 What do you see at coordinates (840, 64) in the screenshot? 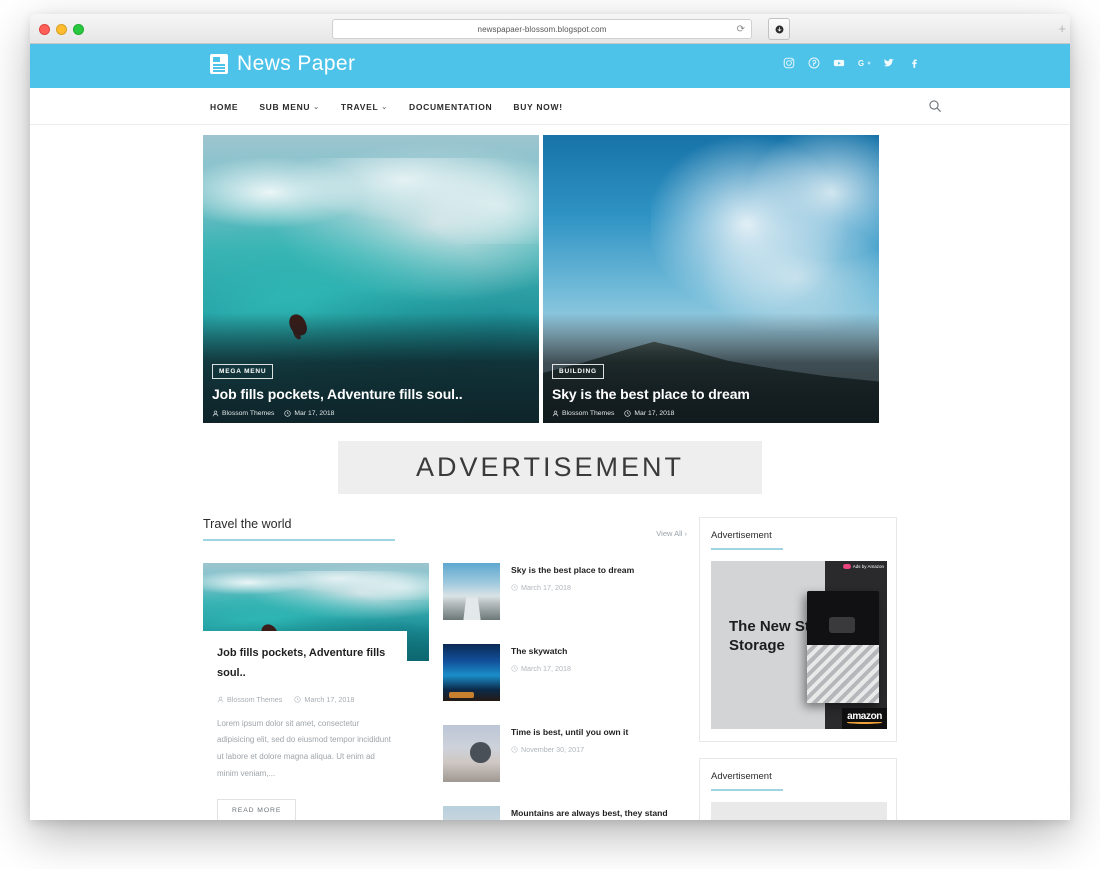
I see `youtube-icon` at bounding box center [840, 64].